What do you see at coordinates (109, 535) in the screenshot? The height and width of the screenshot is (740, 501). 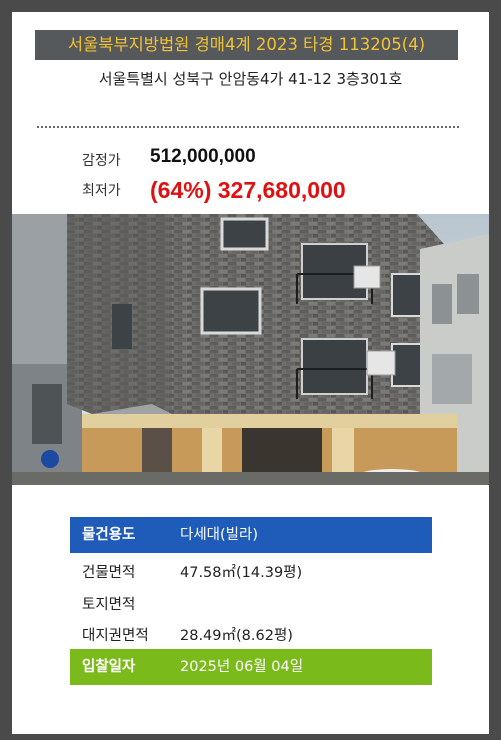 I see `usage-label: 물건용도` at bounding box center [109, 535].